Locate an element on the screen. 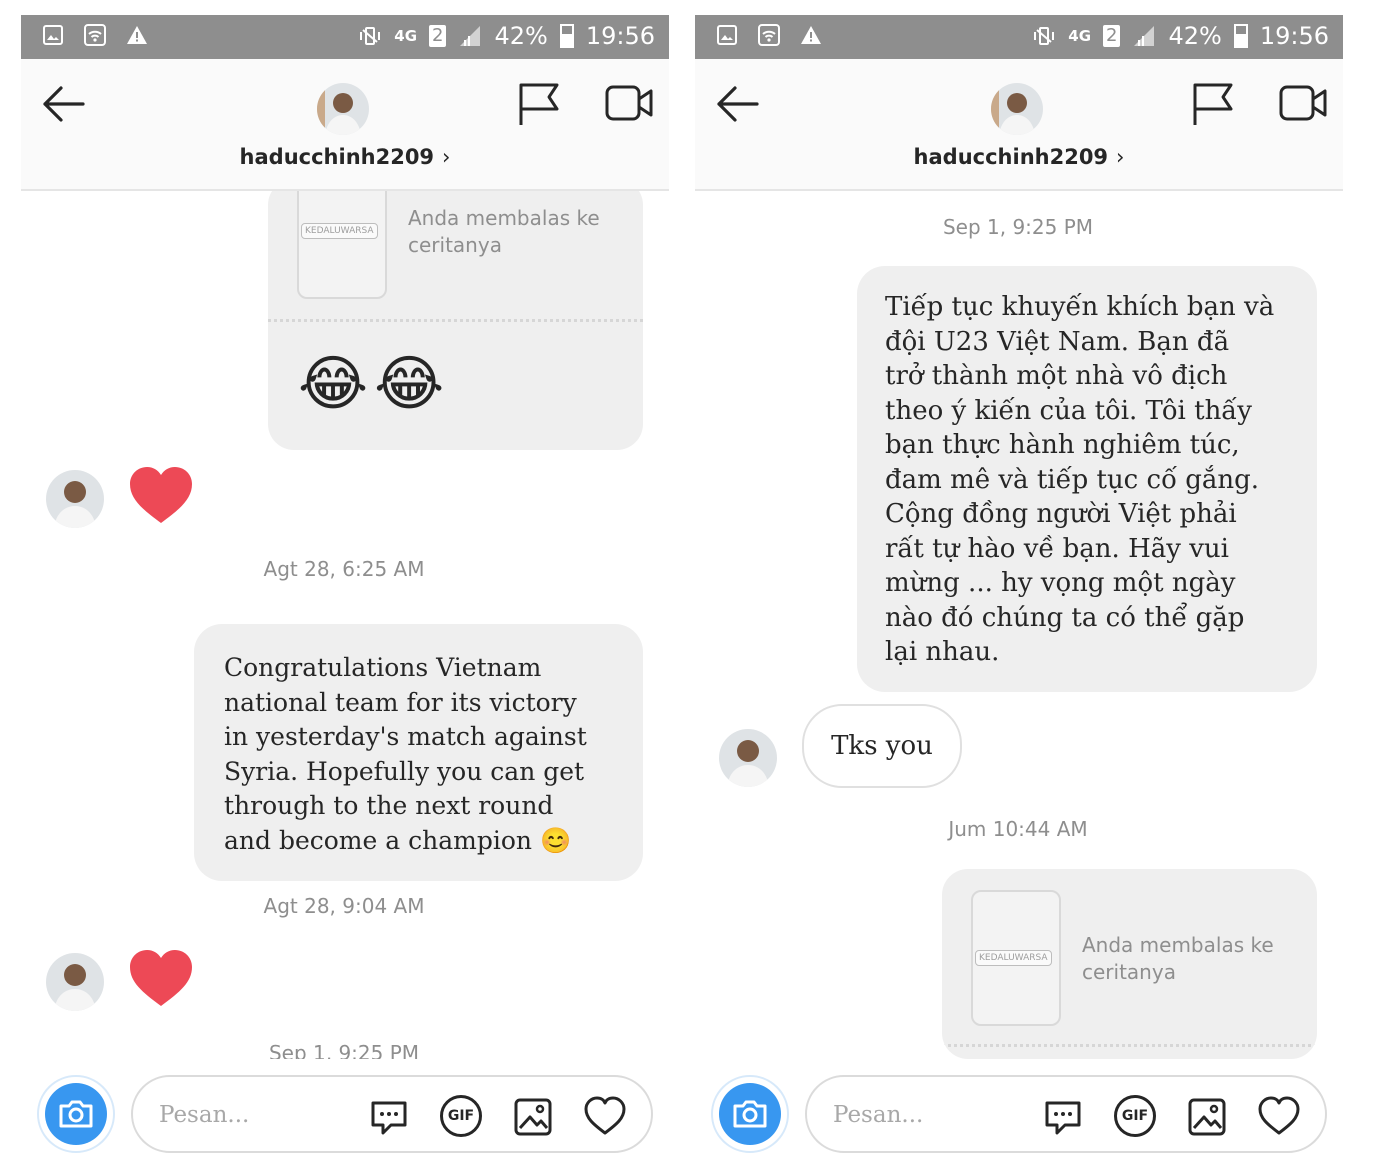 Image resolution: width=1379 pixels, height=1170 pixels. story-reply-card: KEDALUWARSA Anda membalas ke ceritanya is located at coordinates (1129, 964).